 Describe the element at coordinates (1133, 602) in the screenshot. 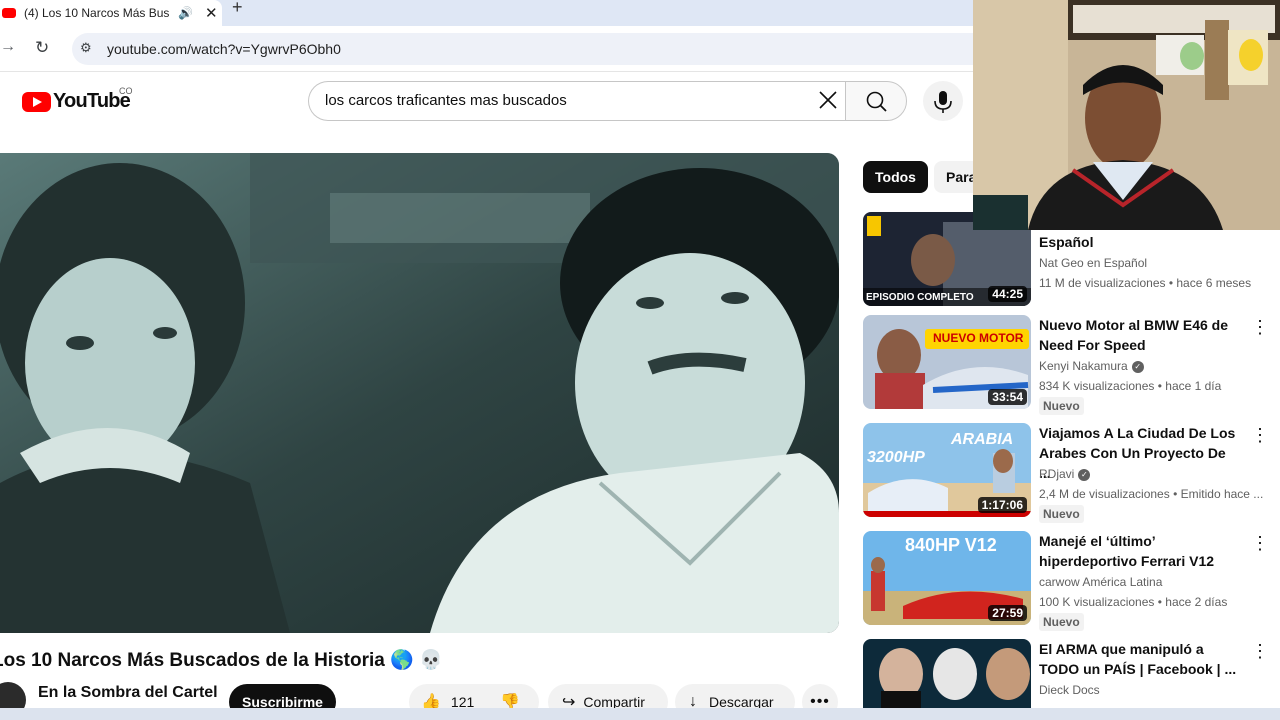

I see `rec-meta: 100 K visualizaciones • hace 2 días` at that location.